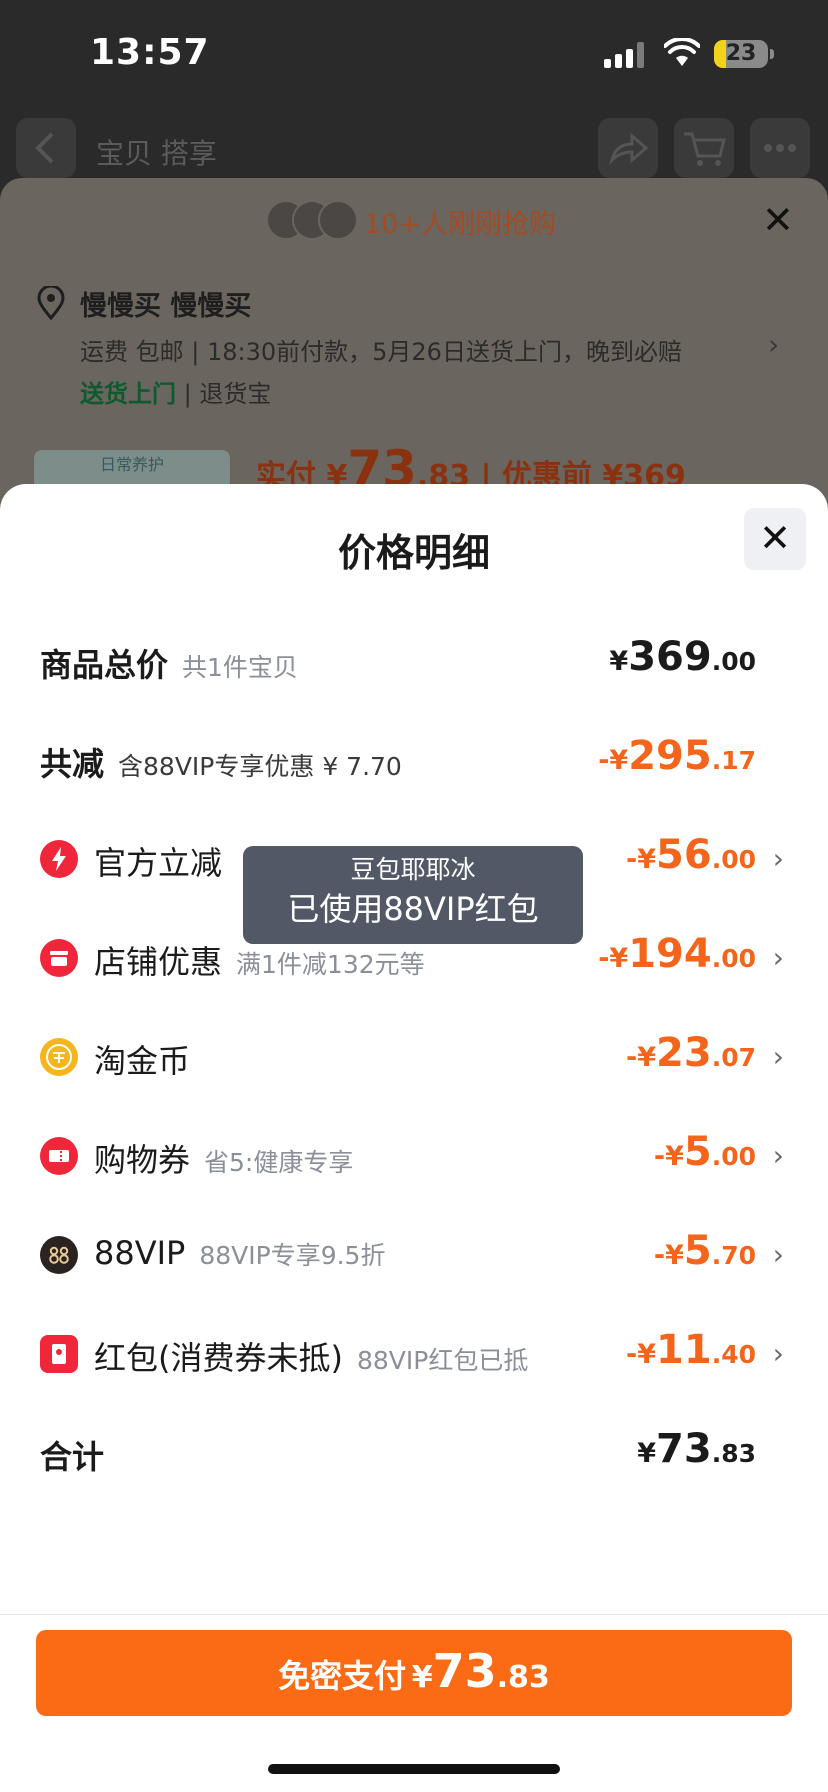 The width and height of the screenshot is (828, 1792). I want to click on row-88vip: 88VIP 88VIP专享9.5折 -¥5.70 ›, so click(414, 1254).